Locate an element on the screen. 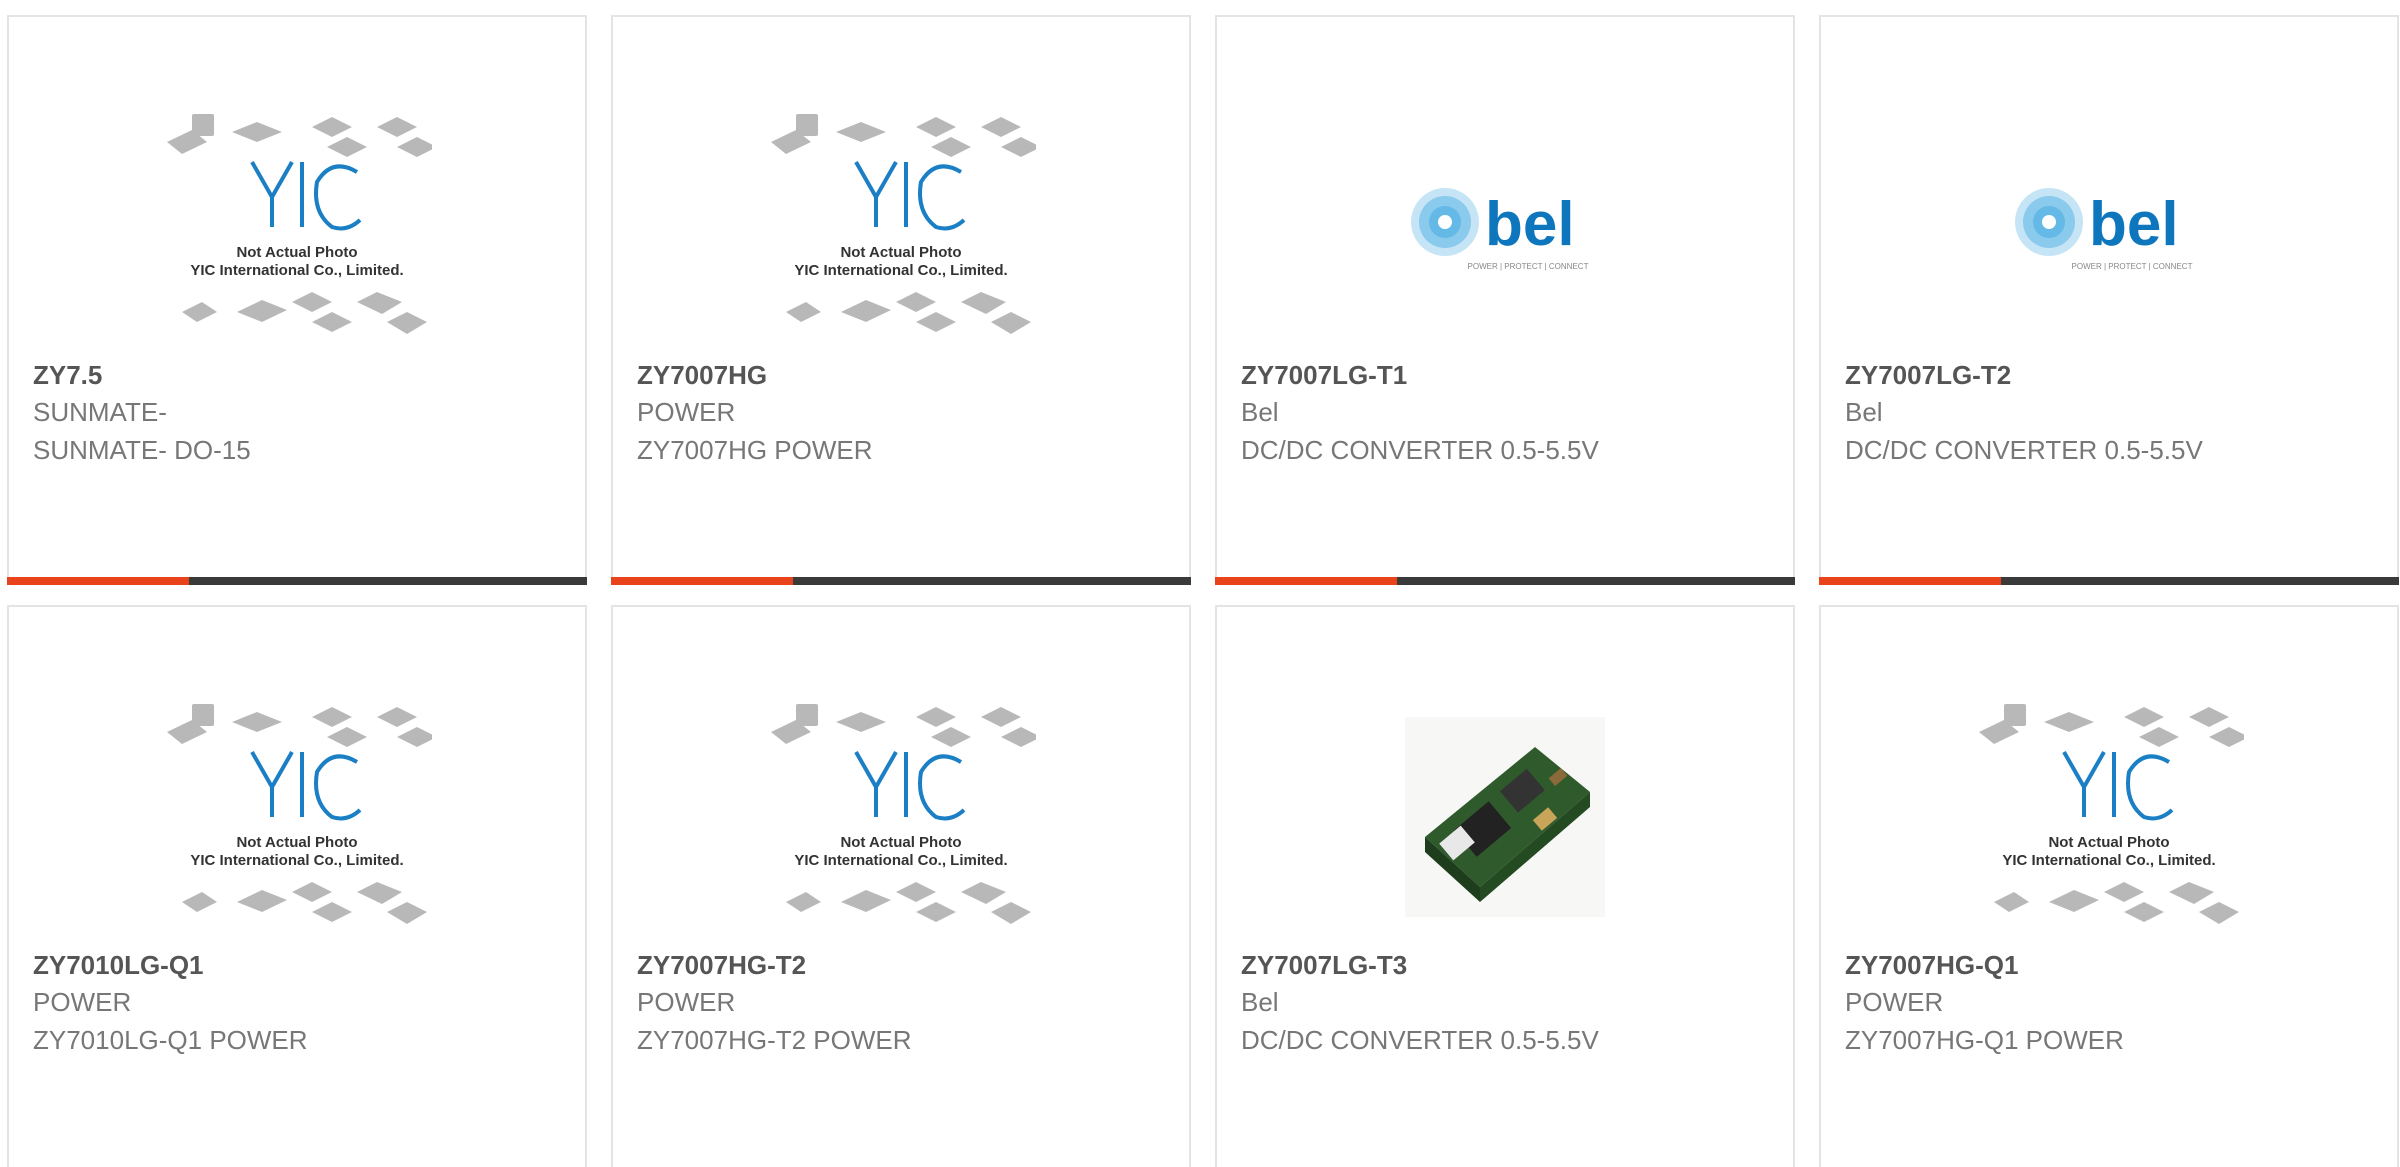 The height and width of the screenshot is (1167, 2400). product-description: ZY7007HG-Q1 POWER is located at coordinates (1984, 1040).